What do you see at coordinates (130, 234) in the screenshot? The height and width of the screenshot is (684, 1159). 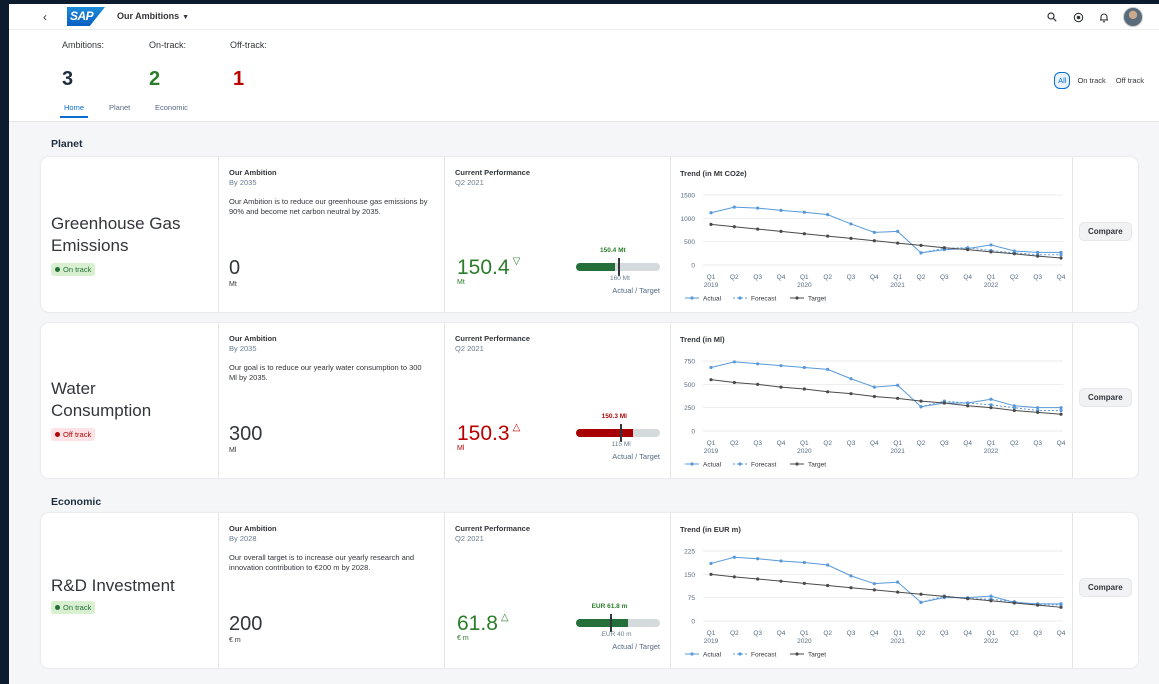 I see `goal-name-column: Greenhouse Gas Emissions On track` at bounding box center [130, 234].